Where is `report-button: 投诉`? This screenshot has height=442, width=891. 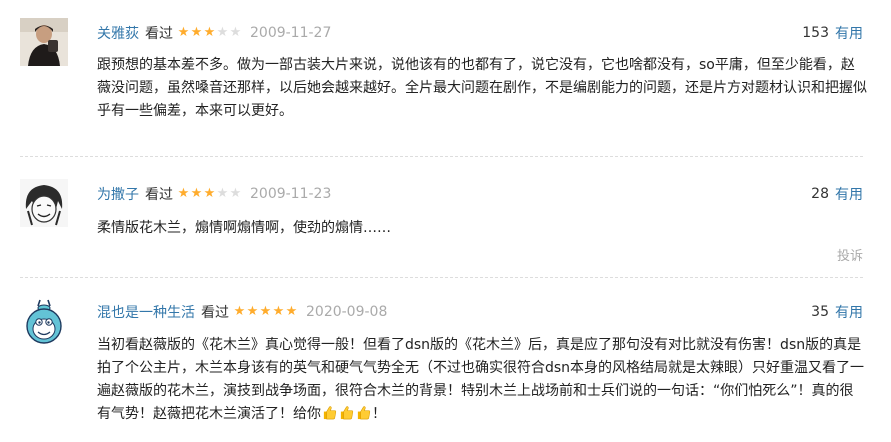
report-button: 投诉 is located at coordinates (850, 254).